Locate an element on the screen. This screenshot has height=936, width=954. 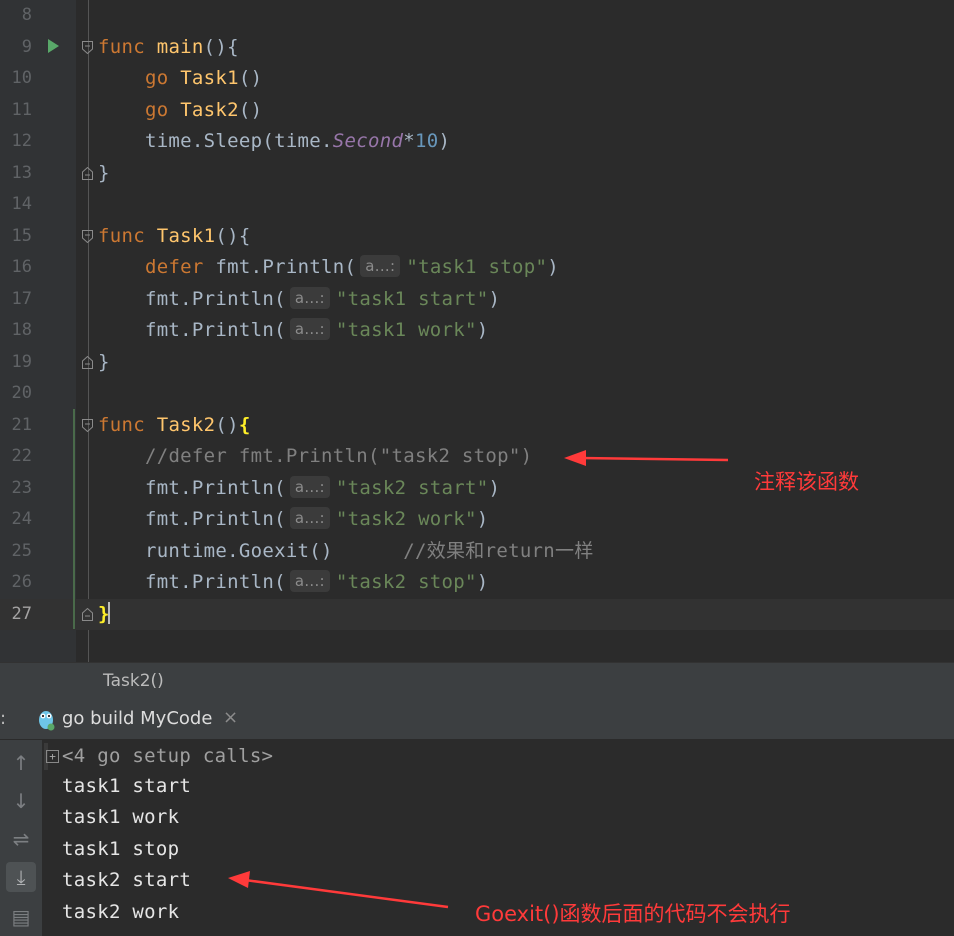
soft-wrap-icon: ⇌ is located at coordinates (21, 839).